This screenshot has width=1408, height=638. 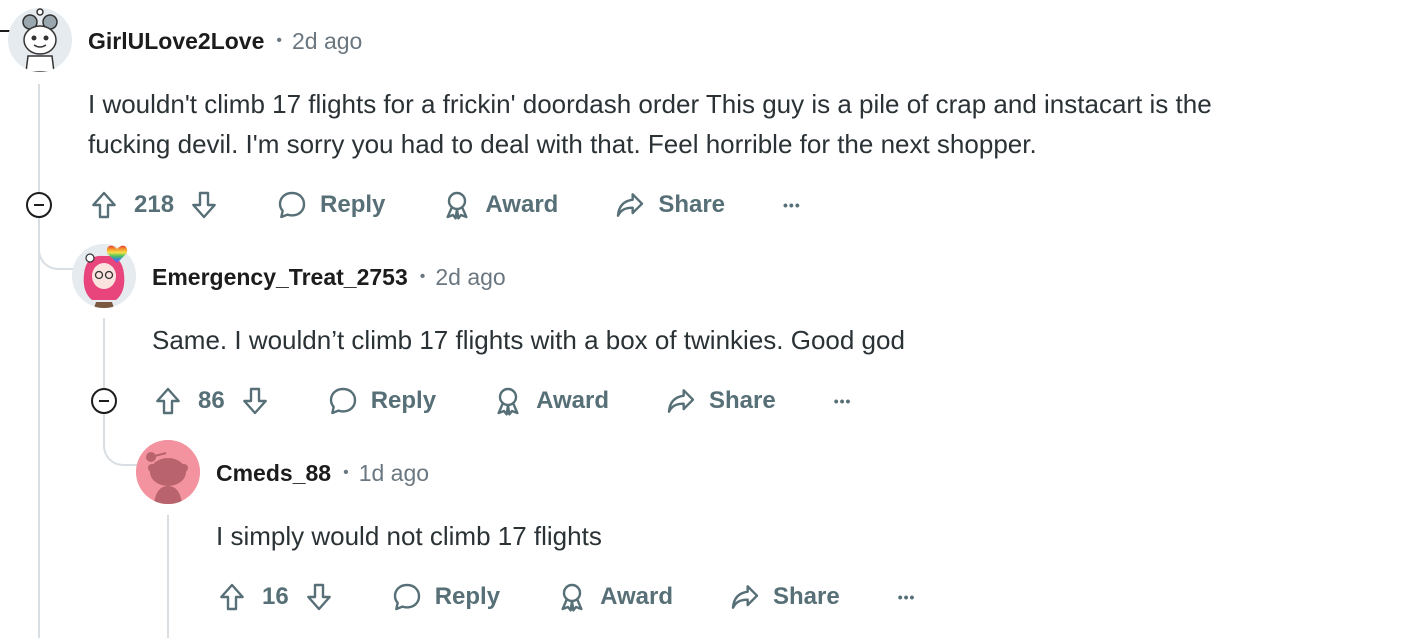 I want to click on comment-meta: GirlULove2Love • 2d ago, so click(x=225, y=41).